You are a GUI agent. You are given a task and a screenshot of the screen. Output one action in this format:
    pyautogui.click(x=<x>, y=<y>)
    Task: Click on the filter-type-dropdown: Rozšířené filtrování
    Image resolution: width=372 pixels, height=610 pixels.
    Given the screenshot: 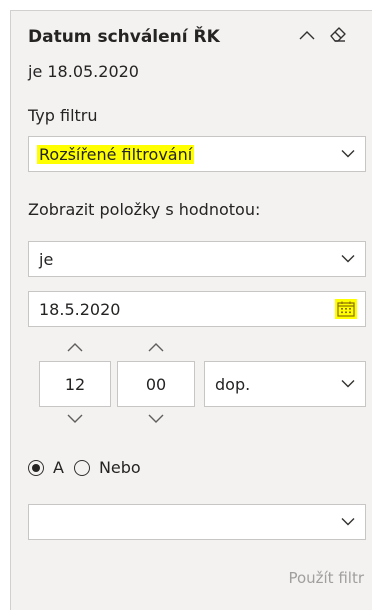 What is the action you would take?
    pyautogui.click(x=197, y=154)
    